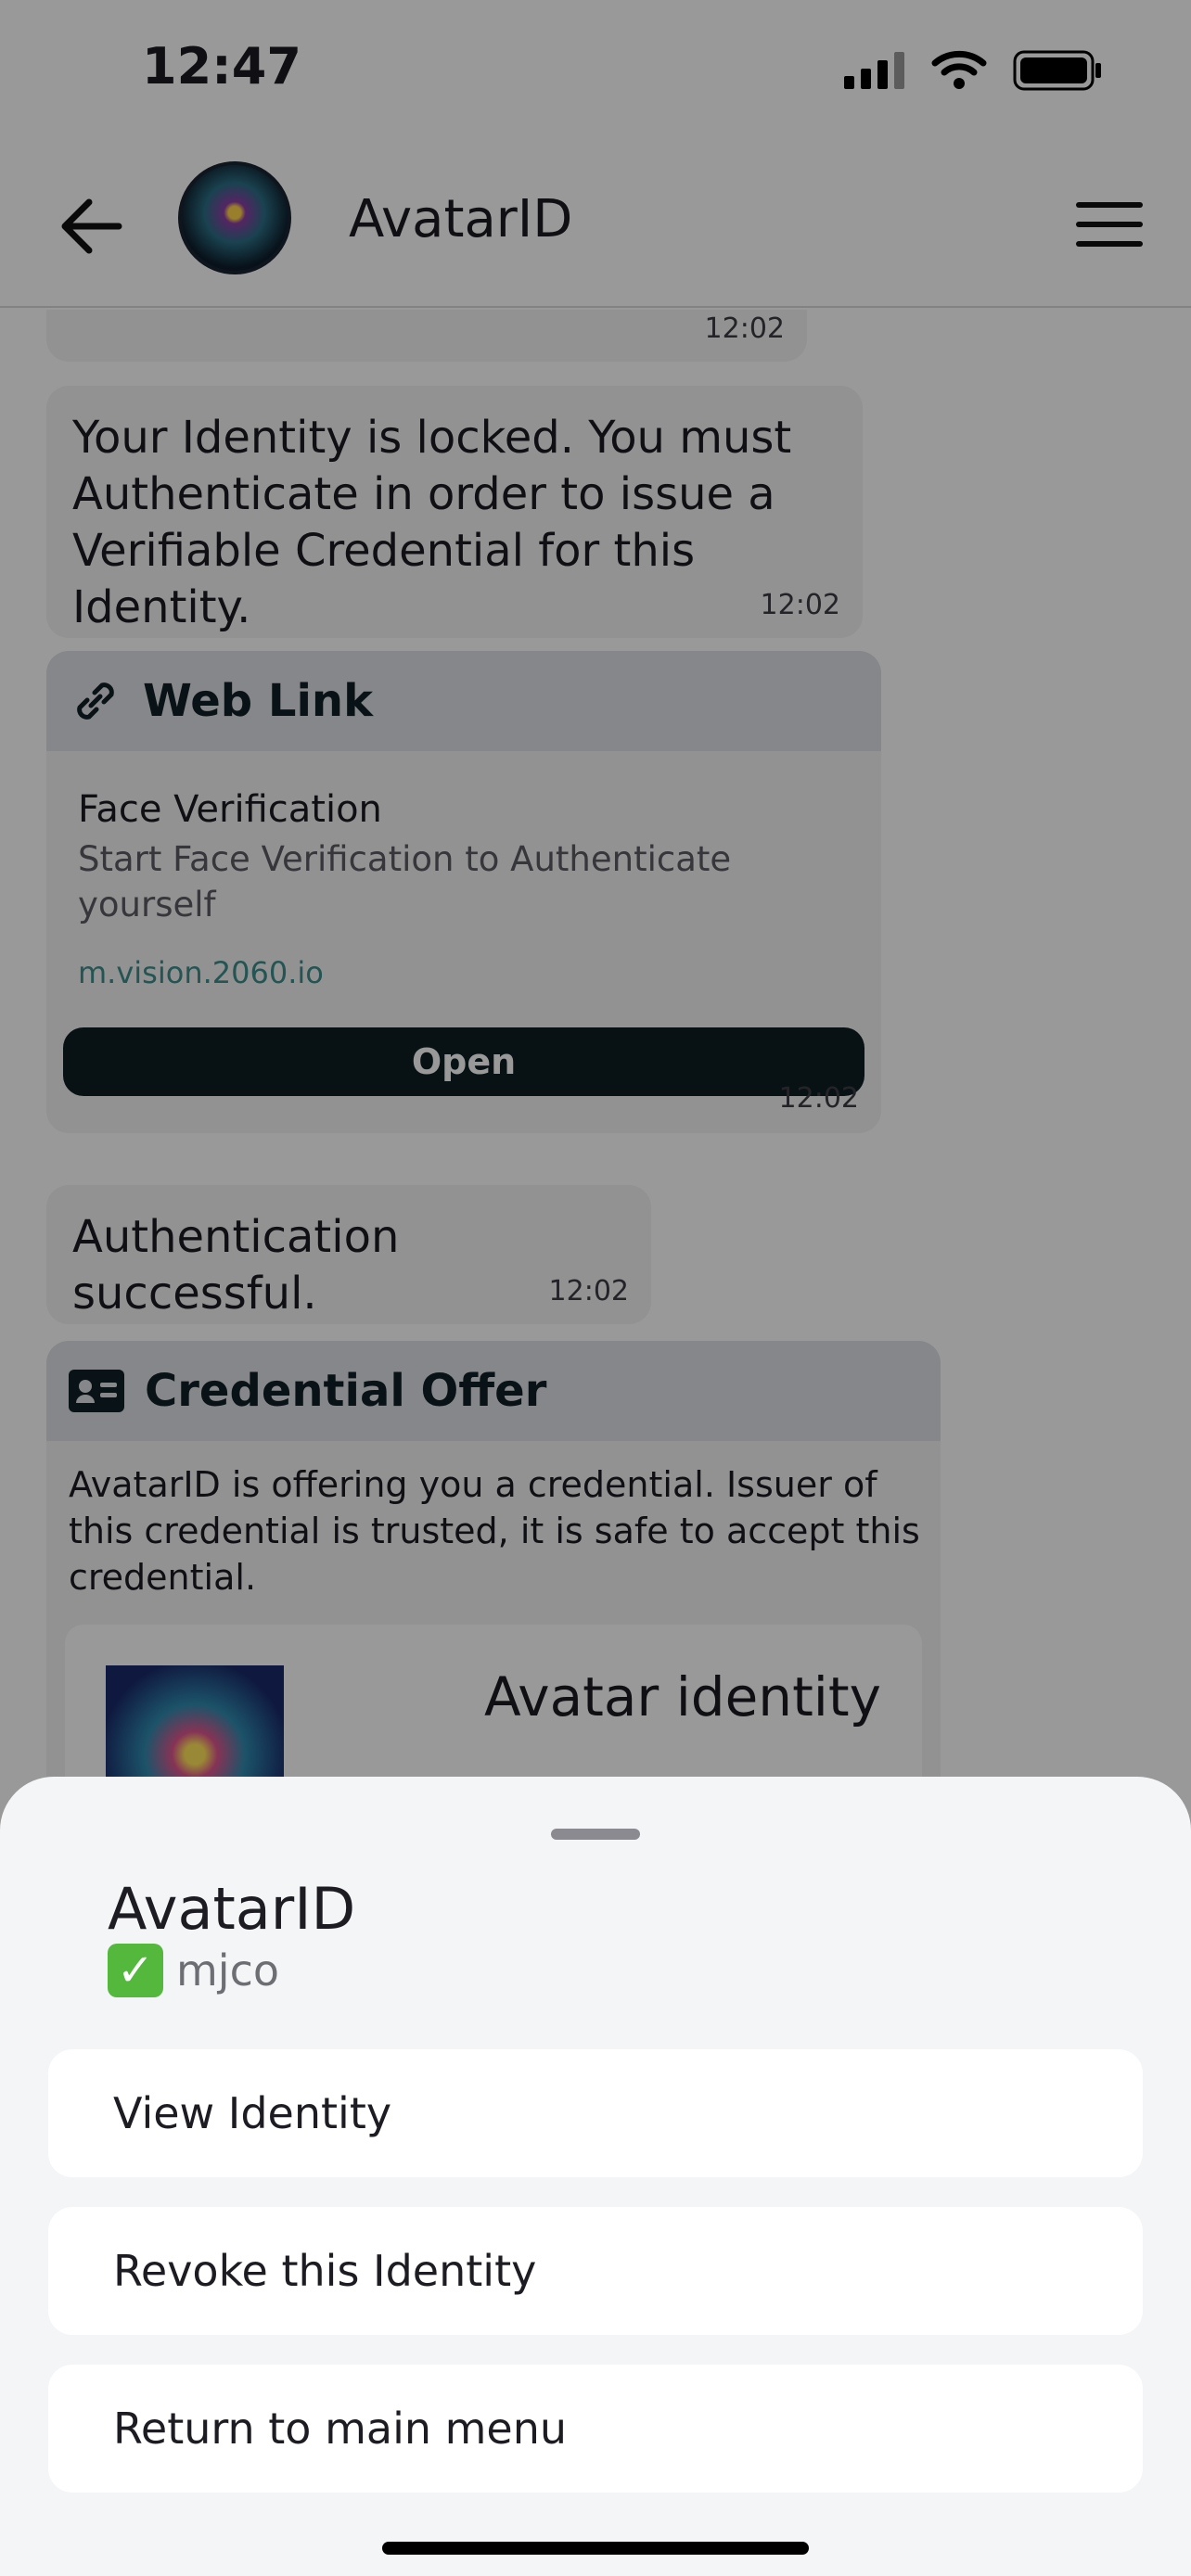 The image size is (1191, 2576). Describe the element at coordinates (595, 1834) in the screenshot. I see `sheet-handle` at that location.